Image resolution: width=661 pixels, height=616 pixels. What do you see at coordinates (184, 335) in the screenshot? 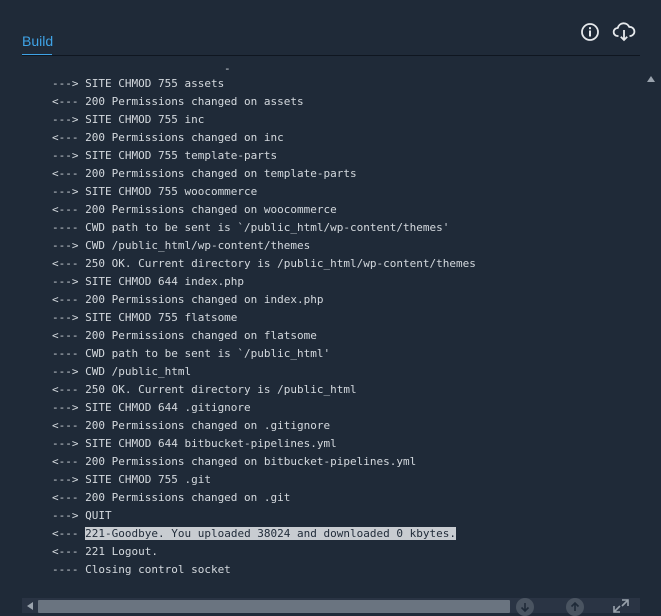
I see `log-line: <--- 200 Permissions changed on flatsome` at bounding box center [184, 335].